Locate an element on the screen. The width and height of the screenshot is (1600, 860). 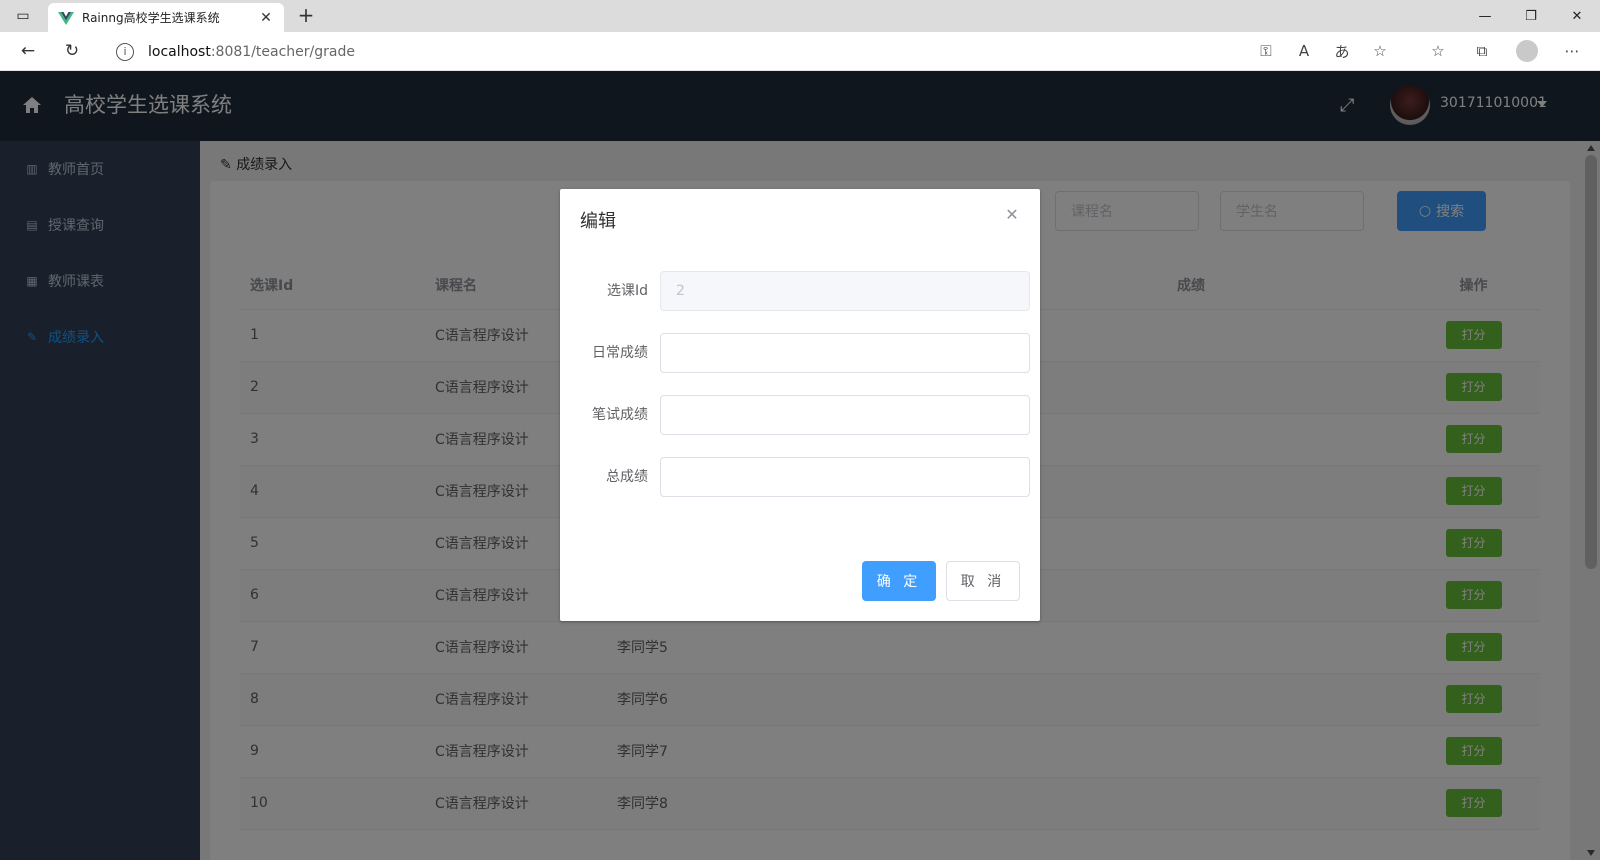
field-label: 选课Id is located at coordinates (627, 291).